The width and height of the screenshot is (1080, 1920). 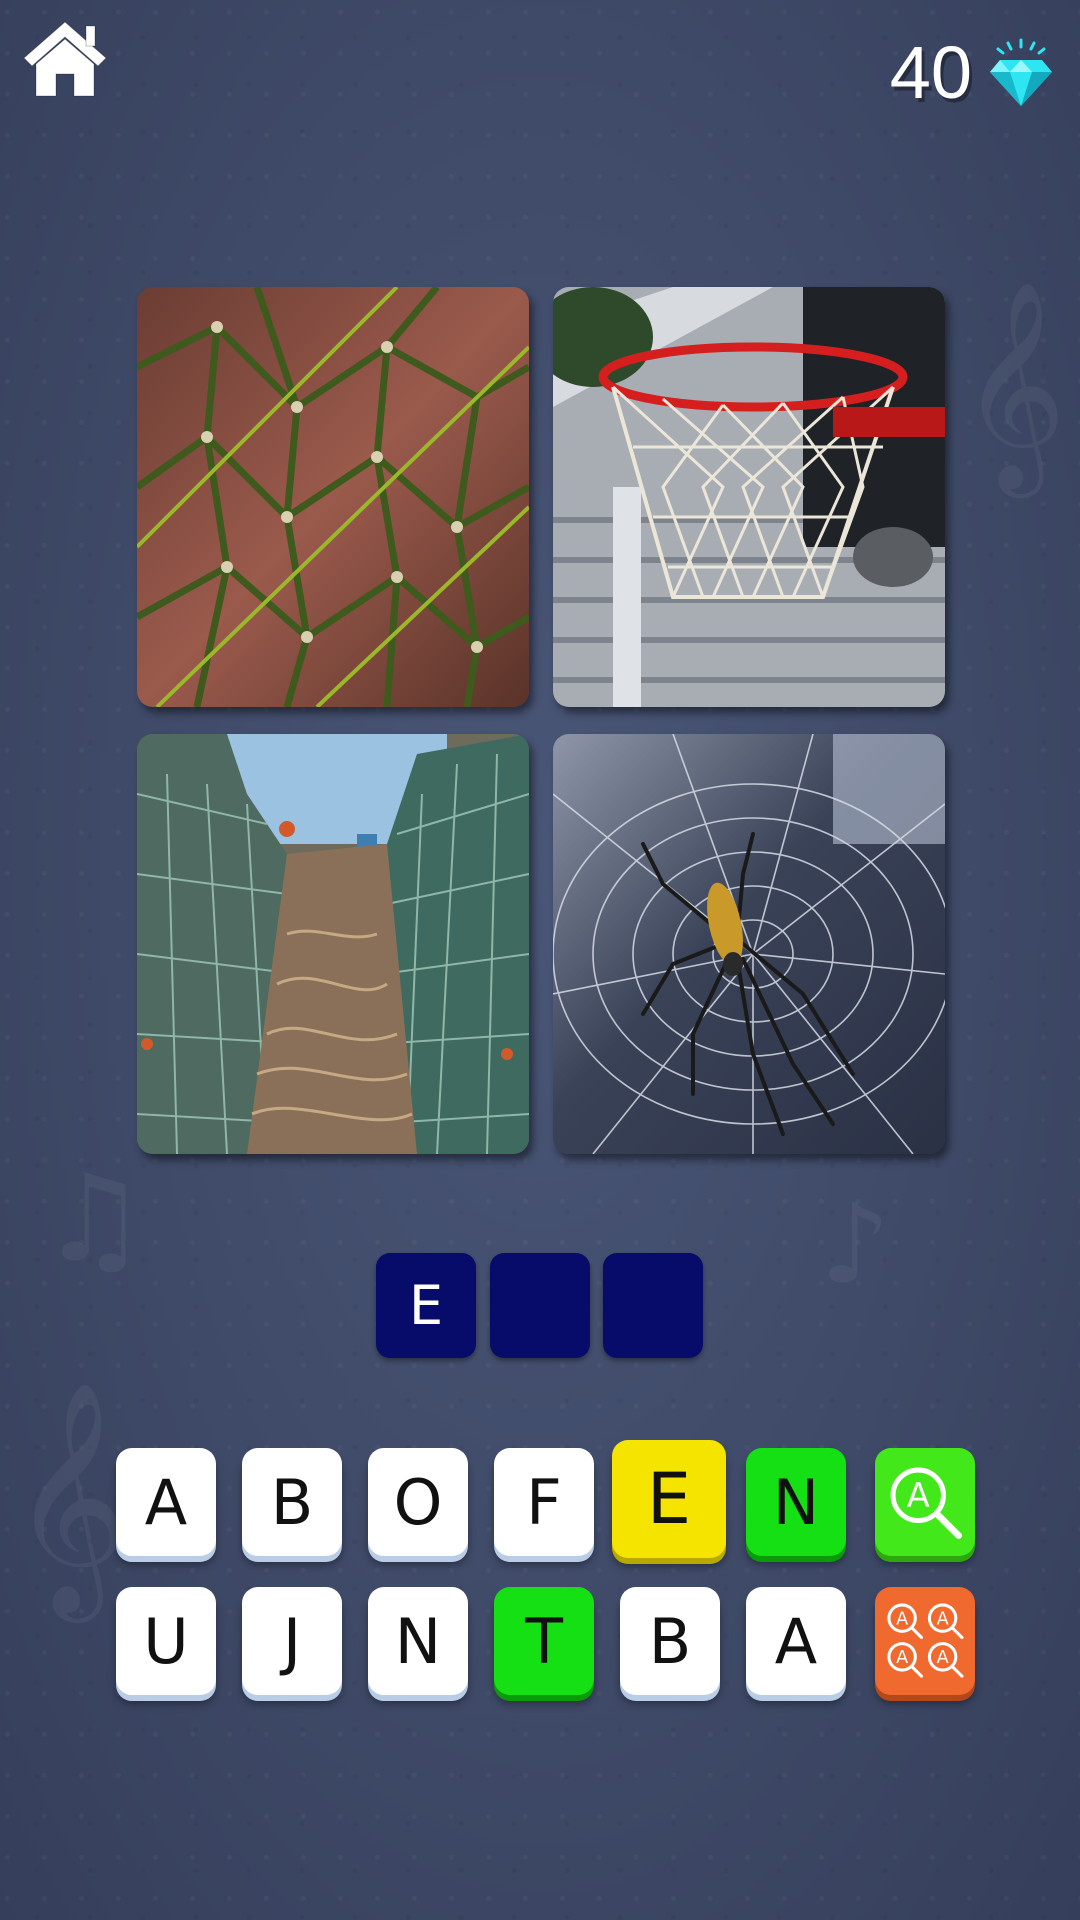 I want to click on picture-rope-net, so click(x=333, y=497).